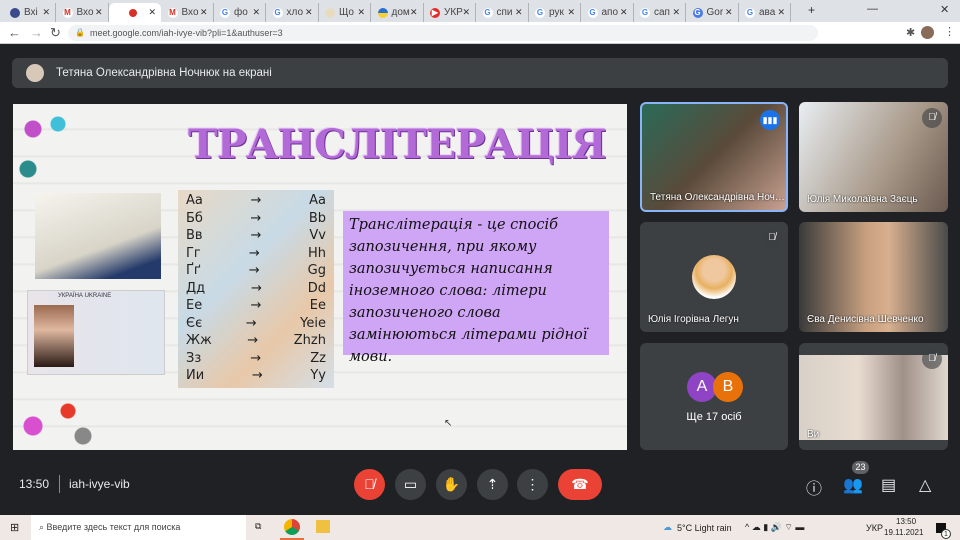  What do you see at coordinates (451, 484) in the screenshot?
I see `raise-hand-button: ✋` at bounding box center [451, 484].